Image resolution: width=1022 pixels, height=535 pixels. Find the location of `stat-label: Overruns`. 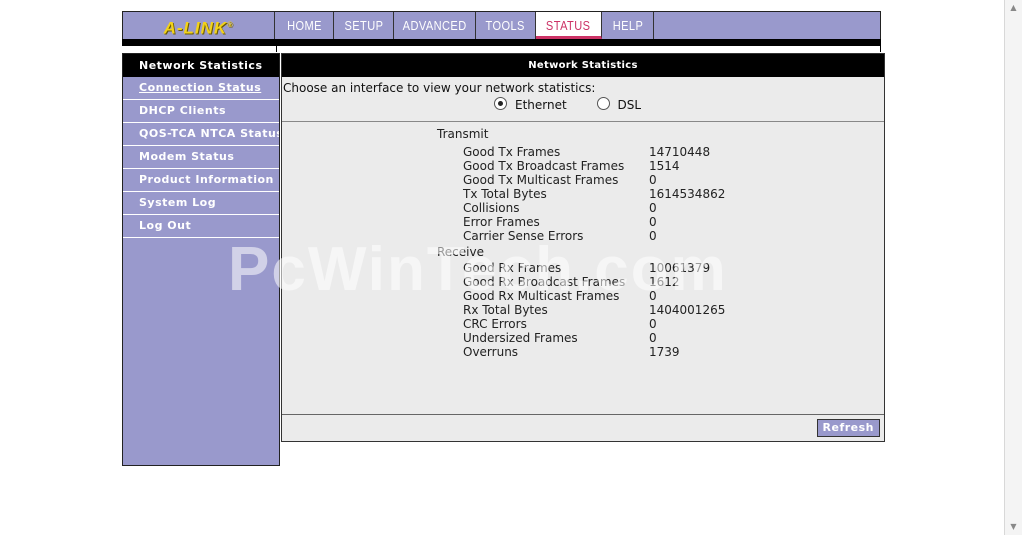

stat-label: Overruns is located at coordinates (491, 352).